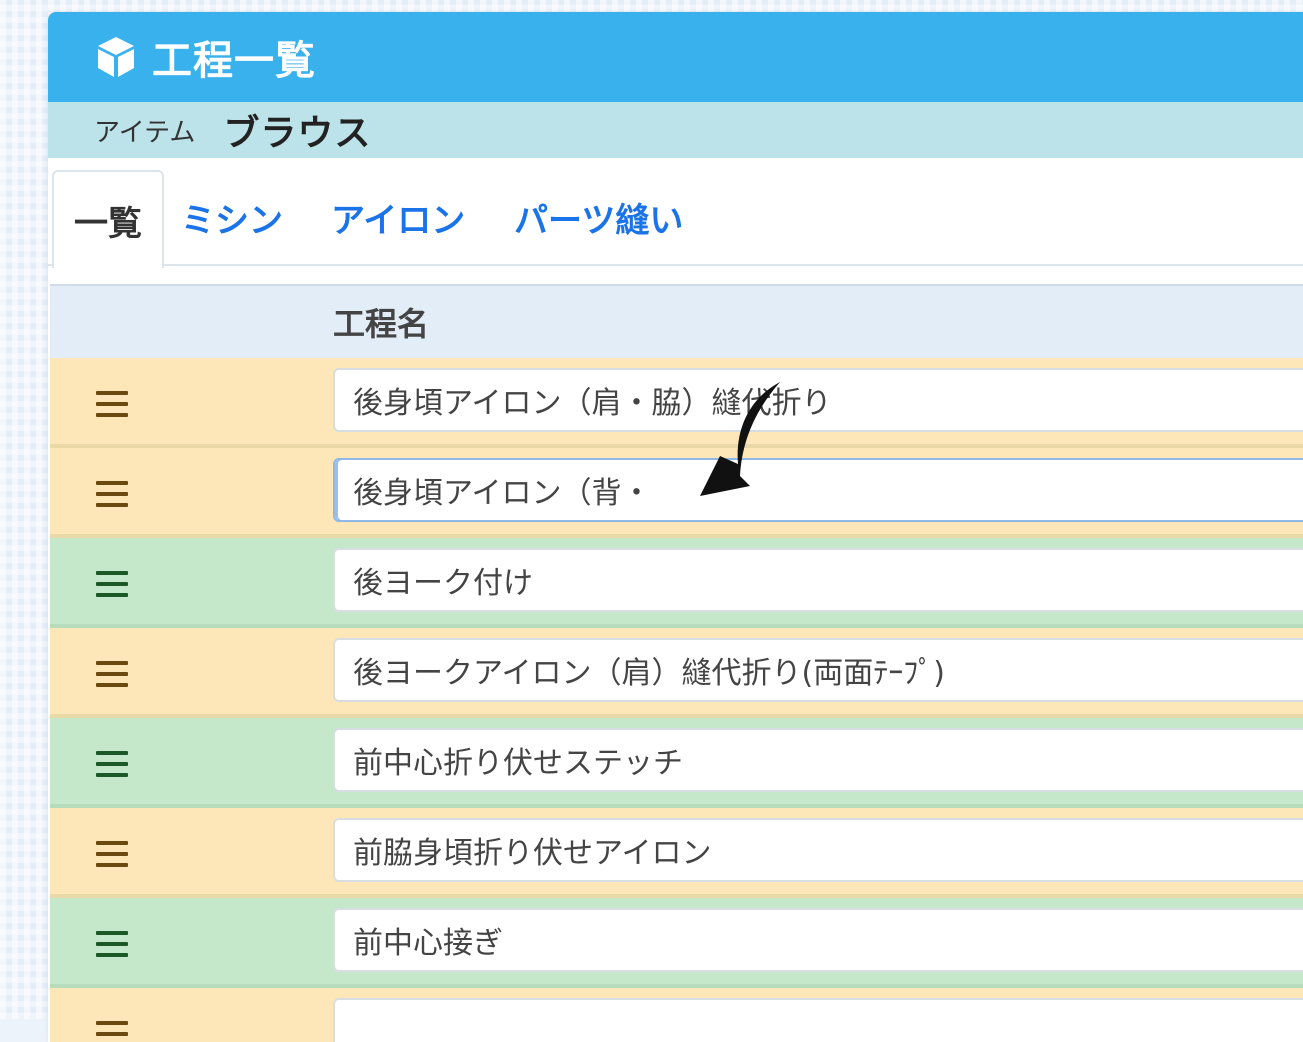 This screenshot has width=1303, height=1042. What do you see at coordinates (818, 850) in the screenshot?
I see `process-name-field: 前脇身頃折り伏せアイロン` at bounding box center [818, 850].